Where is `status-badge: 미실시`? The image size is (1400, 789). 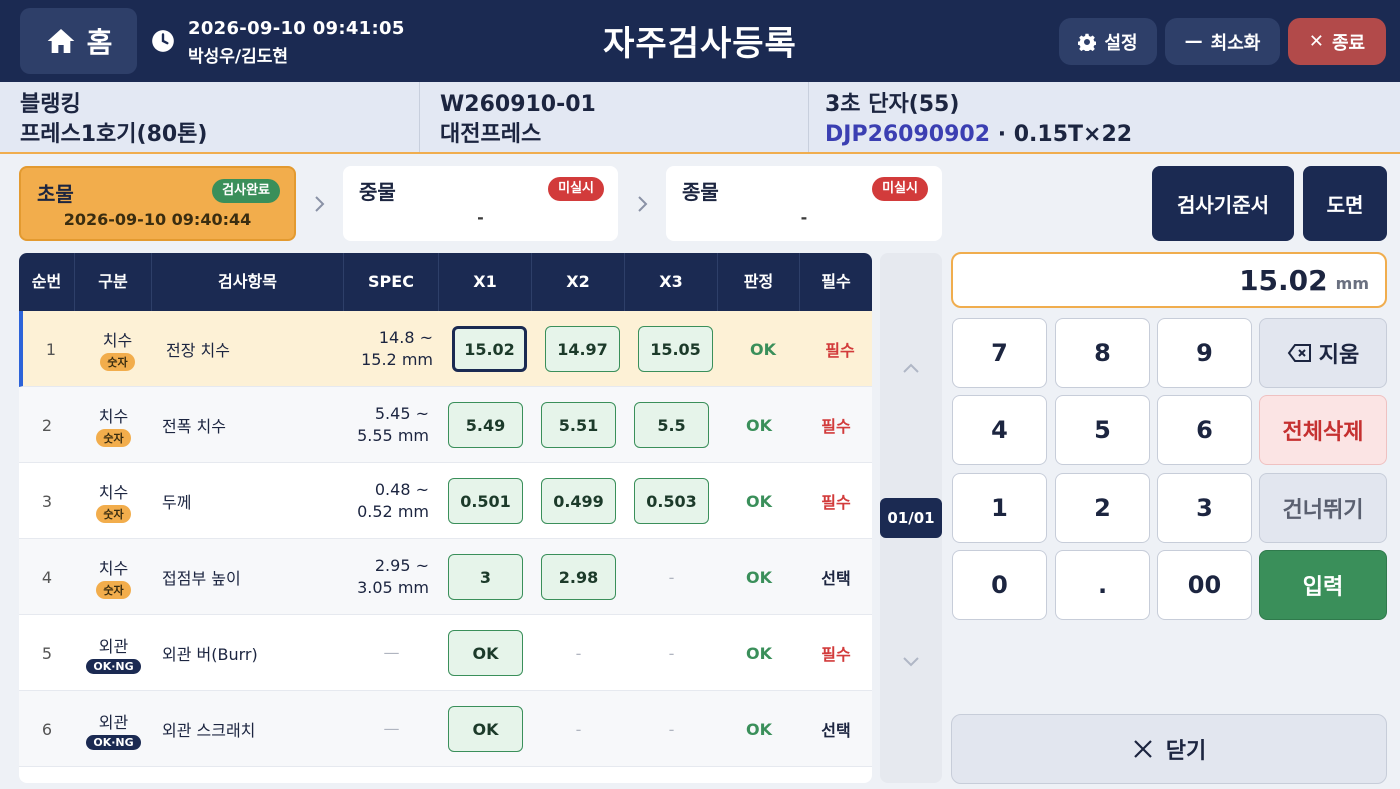
status-badge: 미실시 is located at coordinates (900, 189).